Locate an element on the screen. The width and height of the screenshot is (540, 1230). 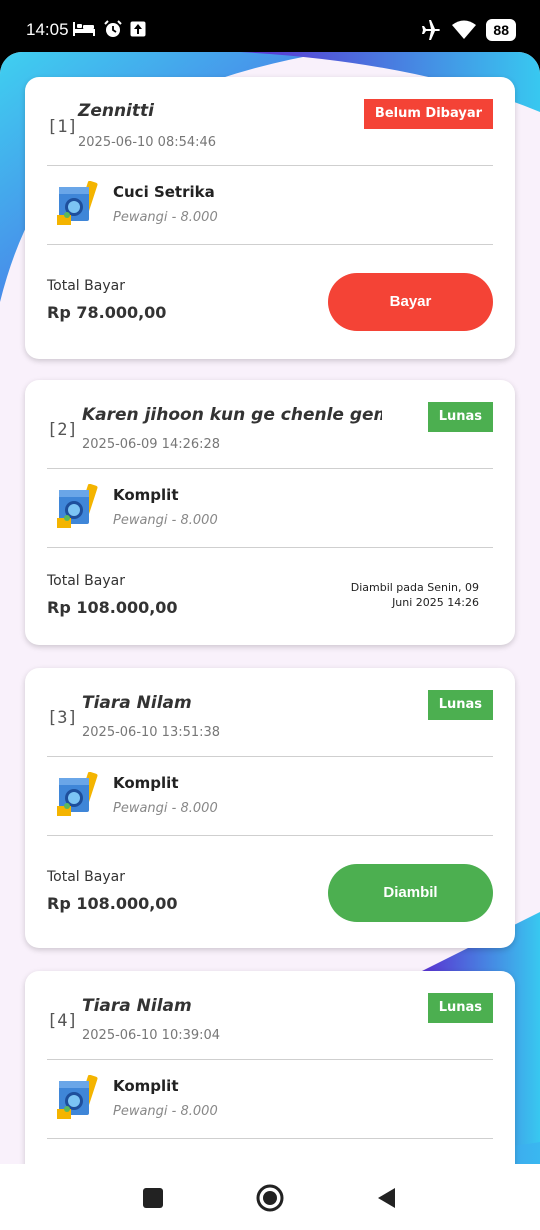
back-triangle-icon is located at coordinates (387, 1198).